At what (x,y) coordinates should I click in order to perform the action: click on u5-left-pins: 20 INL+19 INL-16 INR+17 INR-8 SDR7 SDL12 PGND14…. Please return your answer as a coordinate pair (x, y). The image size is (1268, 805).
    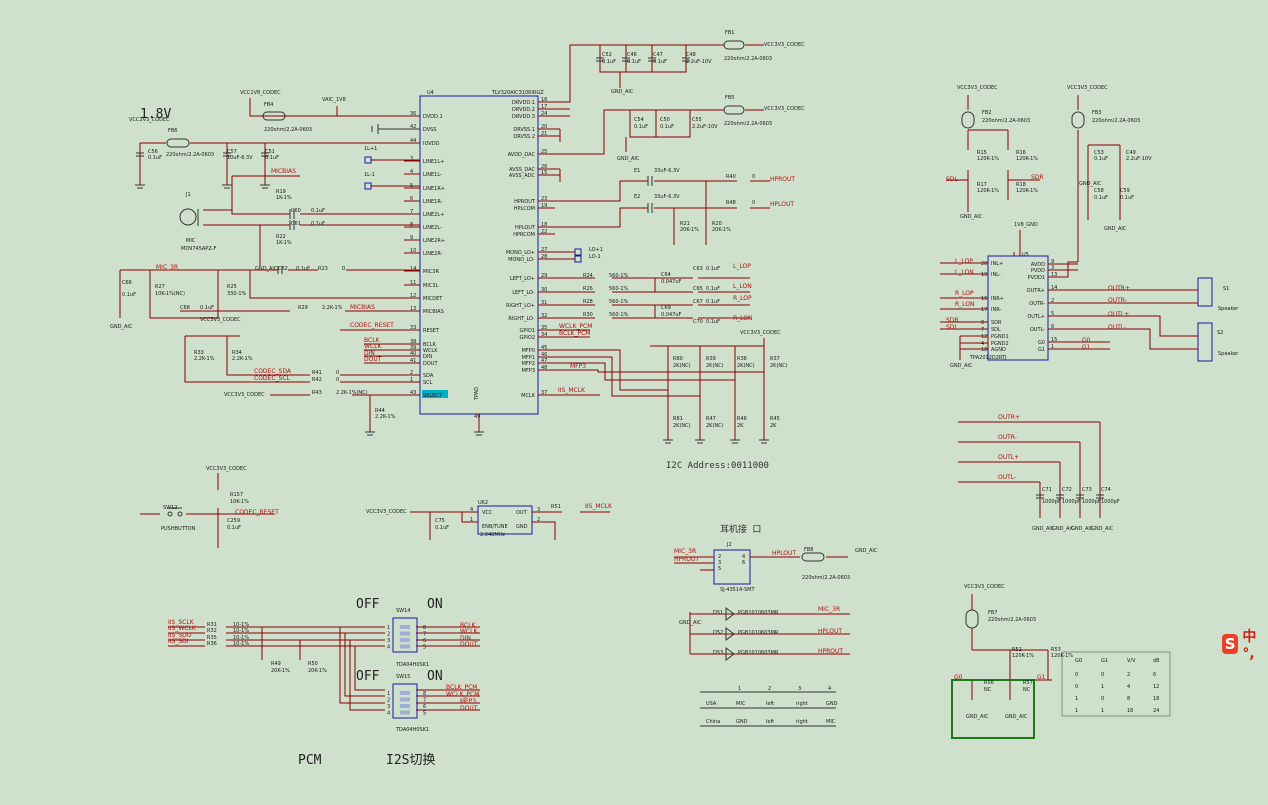
    Looking at the image, I should click on (995, 307).